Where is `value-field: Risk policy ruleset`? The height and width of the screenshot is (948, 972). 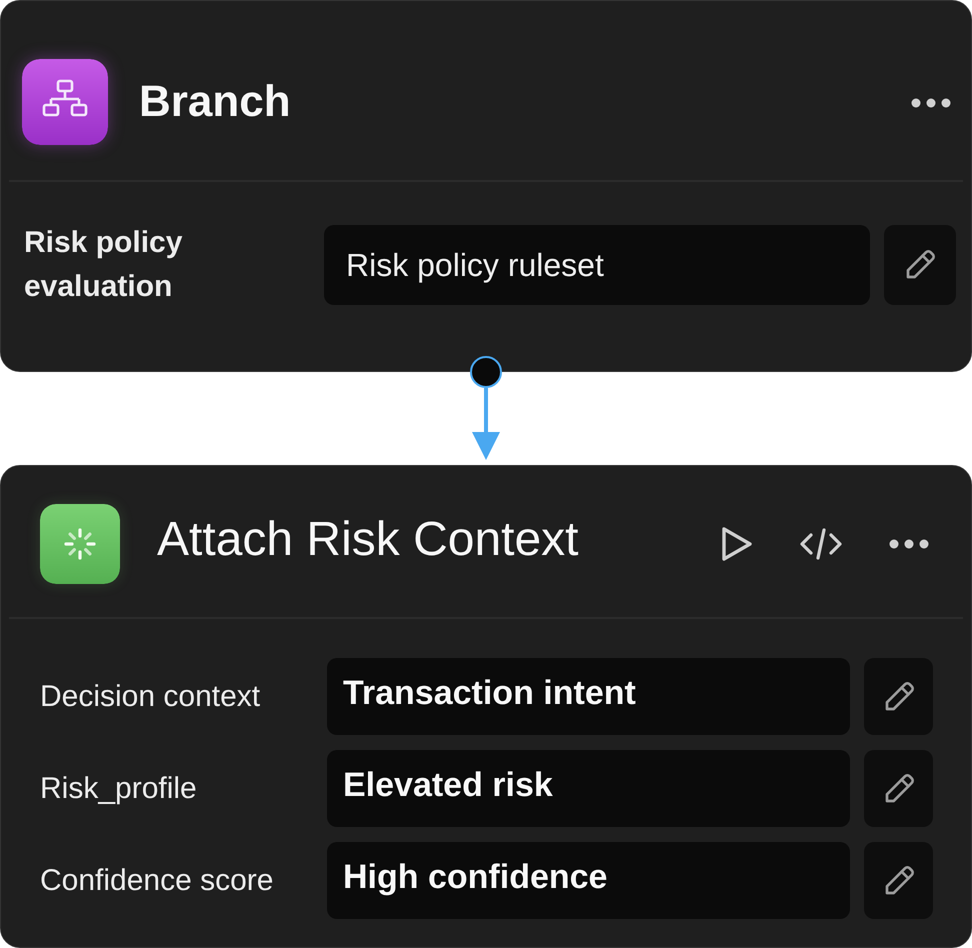 value-field: Risk policy ruleset is located at coordinates (597, 265).